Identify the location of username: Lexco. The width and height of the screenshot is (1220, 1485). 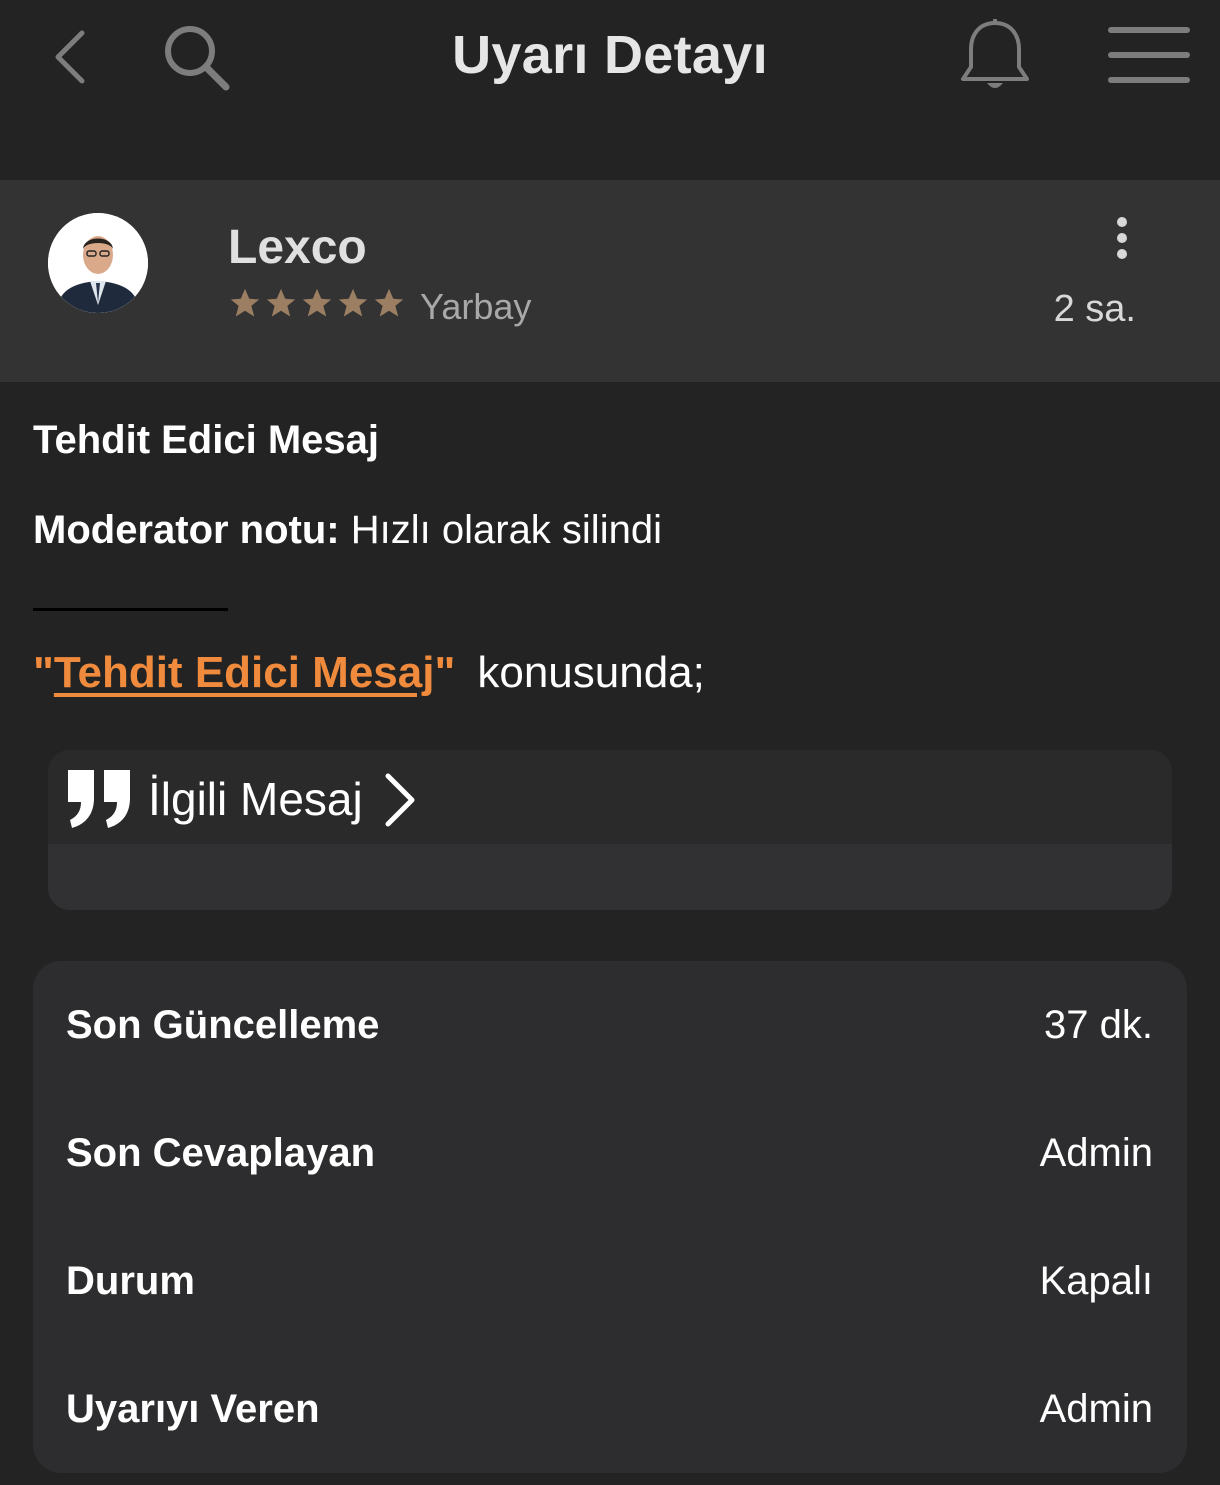
(297, 247).